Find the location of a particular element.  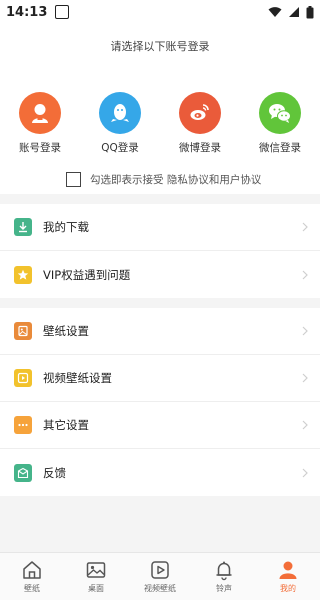

image-icon is located at coordinates (96, 570).